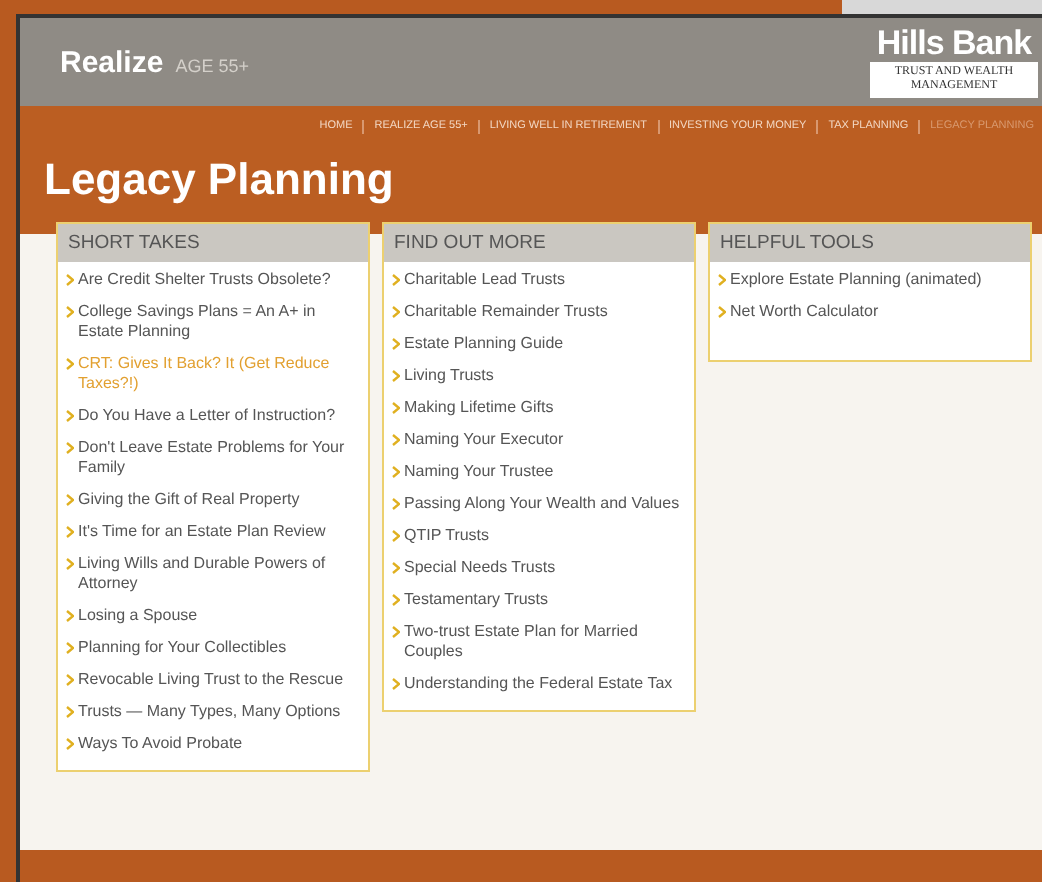 This screenshot has width=1042, height=882. What do you see at coordinates (545, 642) in the screenshot?
I see `article-link: Two-trust Estate Plan for Married Couples` at bounding box center [545, 642].